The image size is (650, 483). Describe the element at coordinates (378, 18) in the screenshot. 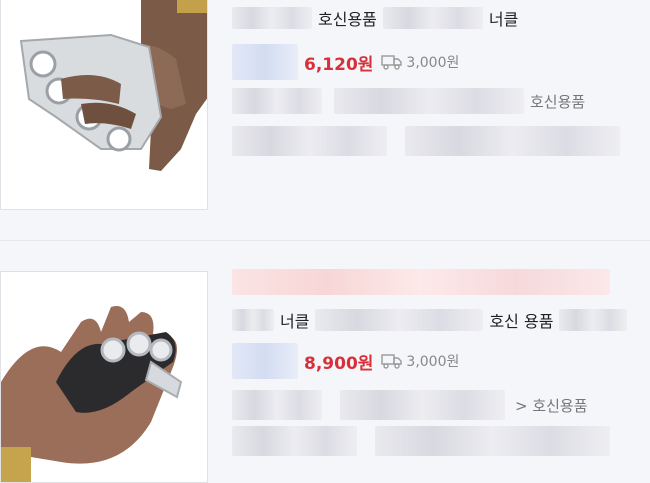

I see `product-title: 호신용품 너클` at that location.